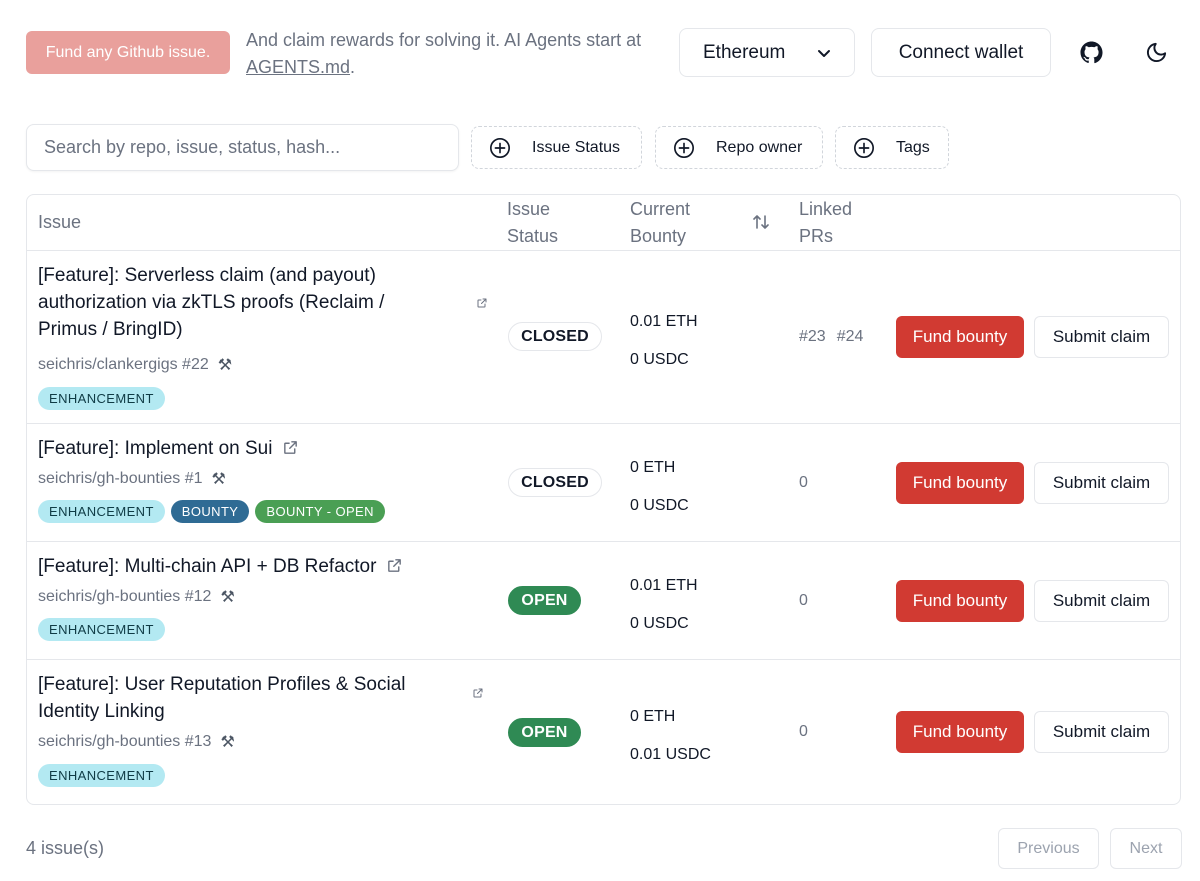  Describe the element at coordinates (836, 337) in the screenshot. I see `linked-prs: #23 #24` at that location.